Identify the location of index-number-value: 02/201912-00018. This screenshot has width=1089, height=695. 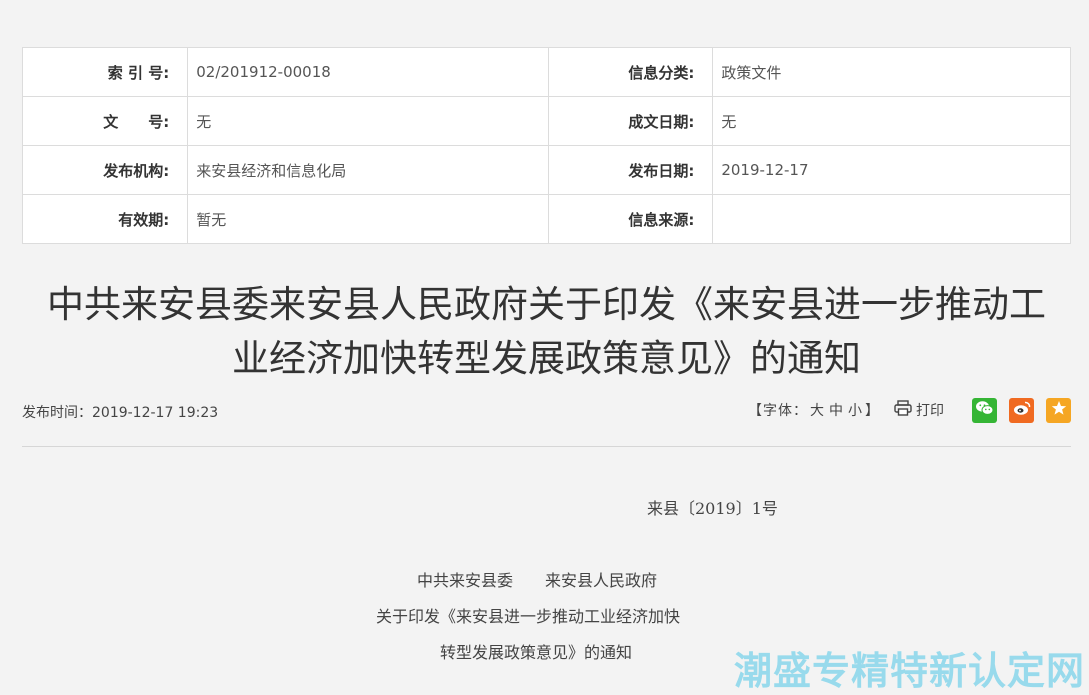
(368, 72).